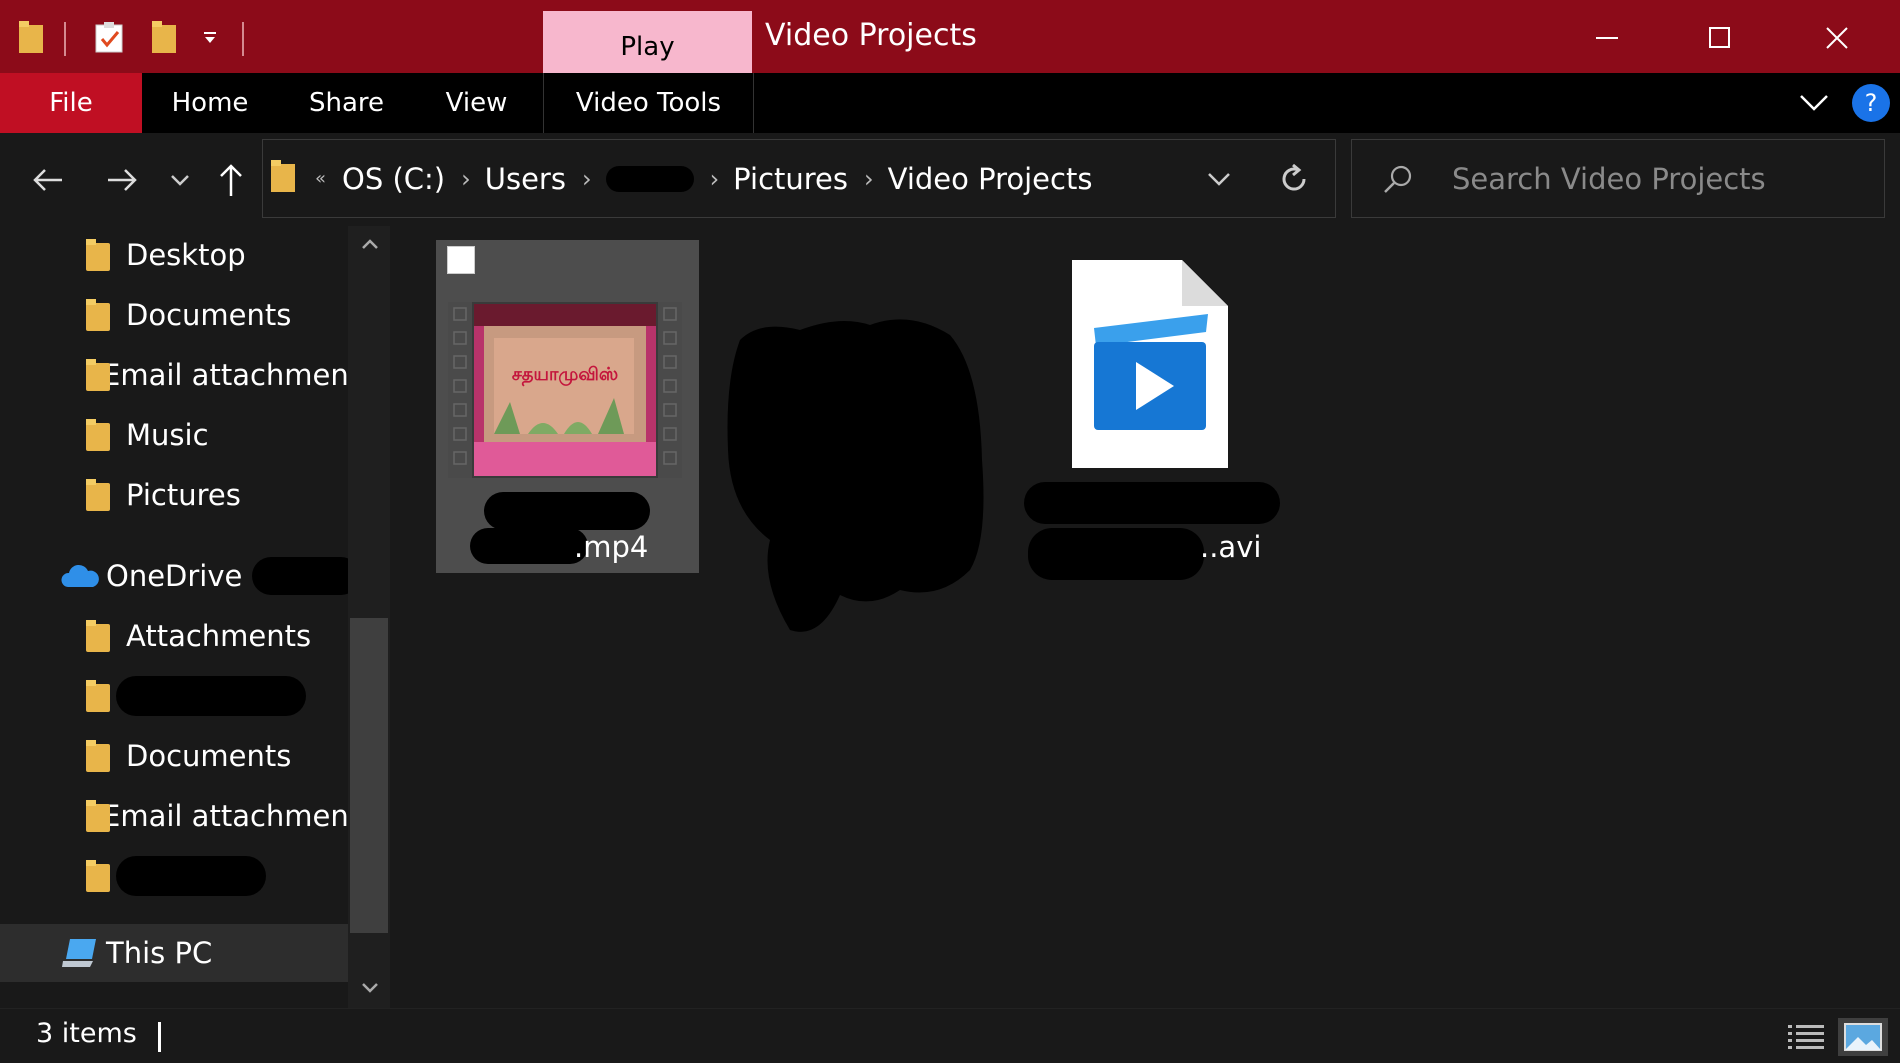  I want to click on play-contextual-tab: Play, so click(647, 42).